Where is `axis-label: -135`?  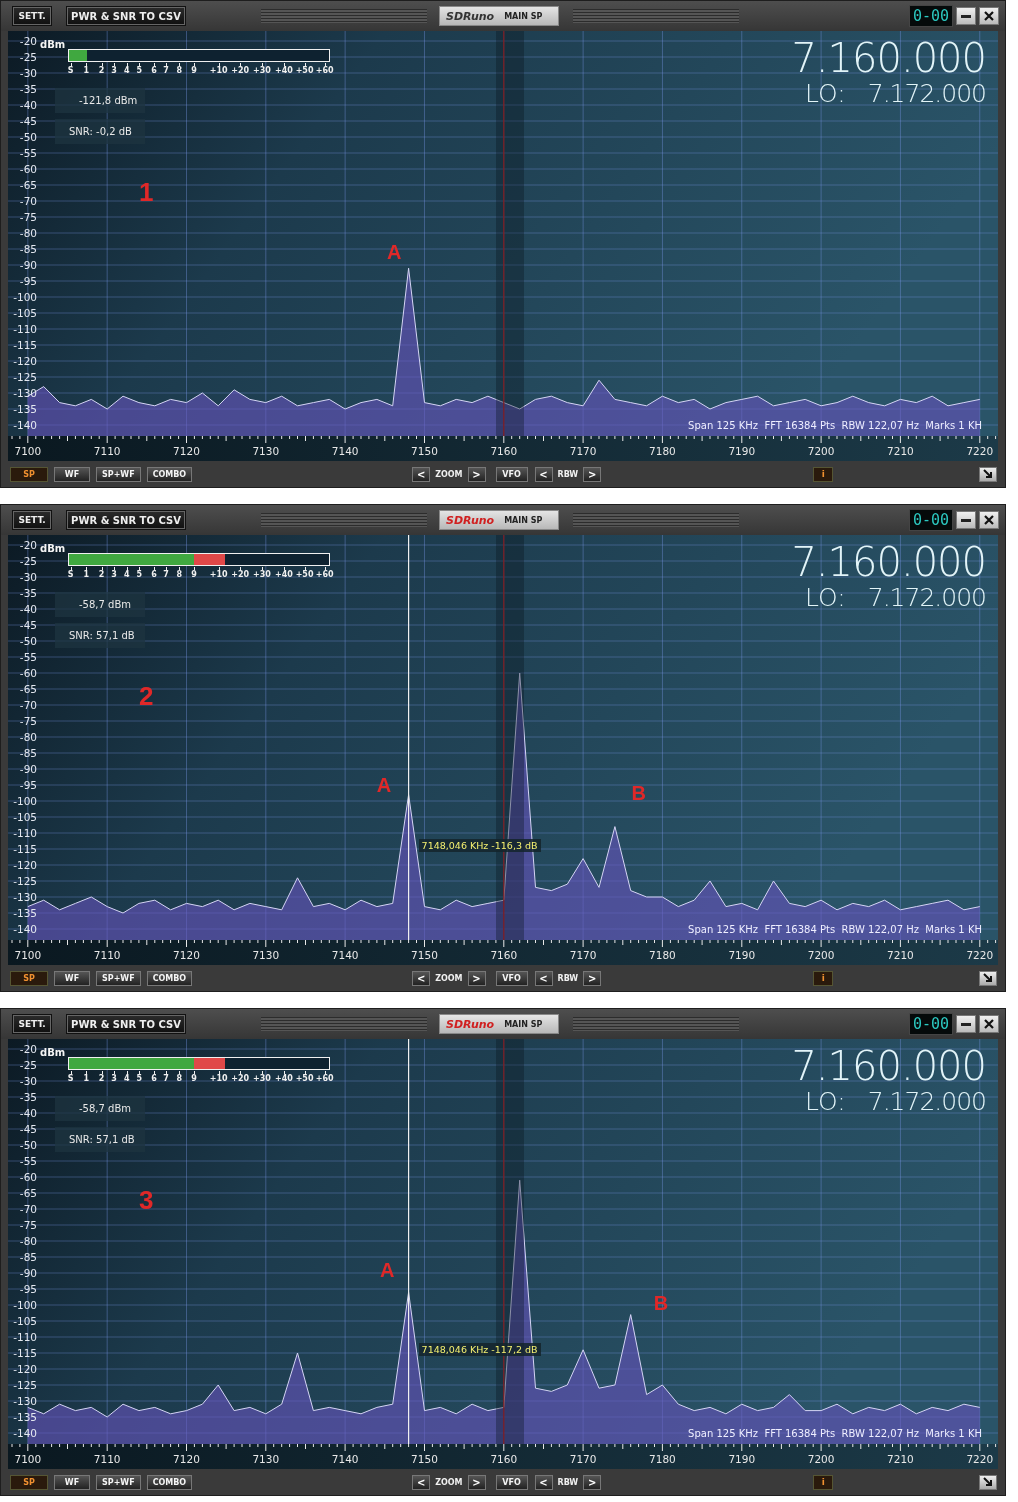
axis-label: -135 is located at coordinates (25, 913).